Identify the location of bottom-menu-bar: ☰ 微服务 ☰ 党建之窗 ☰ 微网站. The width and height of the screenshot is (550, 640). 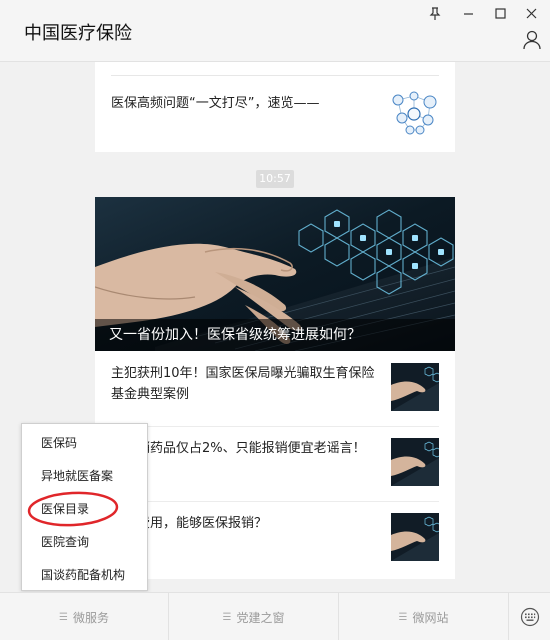
(275, 616).